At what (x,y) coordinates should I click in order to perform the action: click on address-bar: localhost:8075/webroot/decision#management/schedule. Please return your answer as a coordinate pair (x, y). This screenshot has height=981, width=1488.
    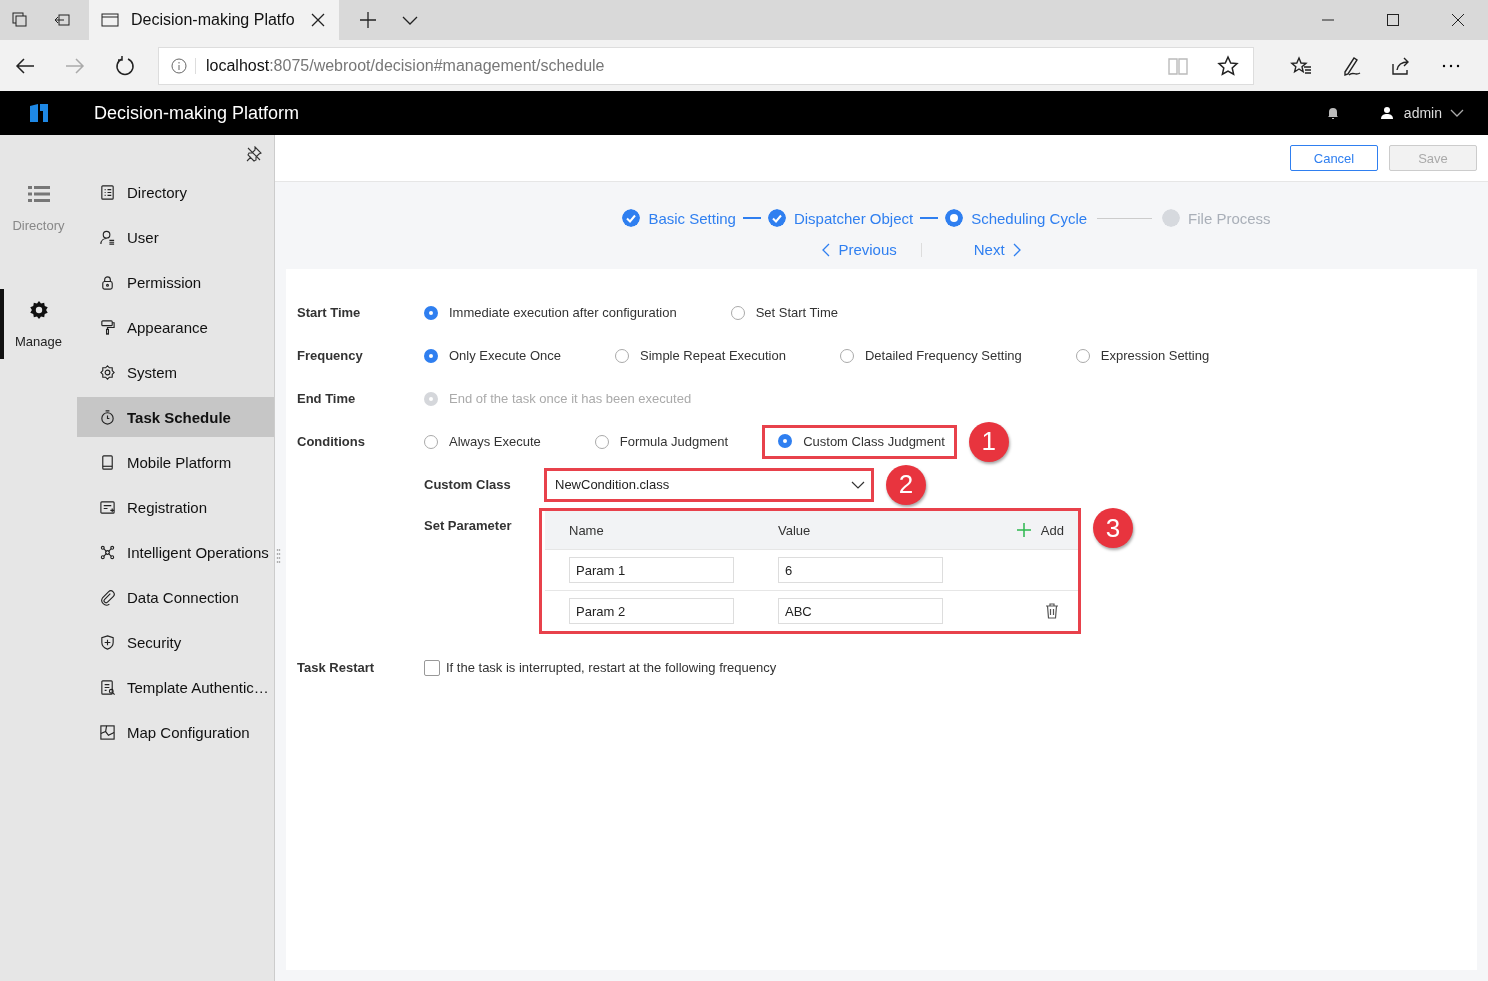
    Looking at the image, I should click on (706, 65).